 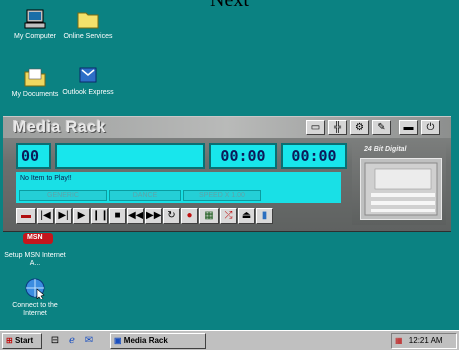 I want to click on outlook-quicklaunch-icon: ✉, so click(x=89, y=341).